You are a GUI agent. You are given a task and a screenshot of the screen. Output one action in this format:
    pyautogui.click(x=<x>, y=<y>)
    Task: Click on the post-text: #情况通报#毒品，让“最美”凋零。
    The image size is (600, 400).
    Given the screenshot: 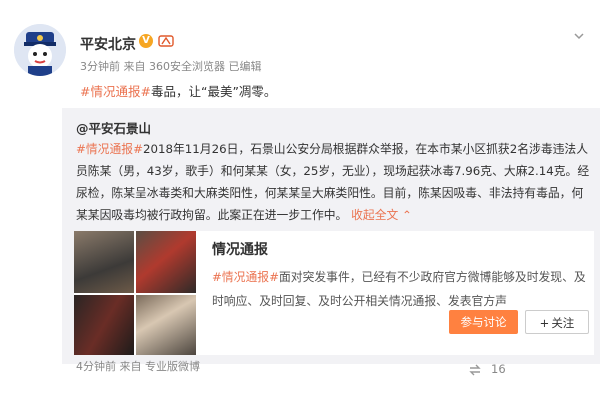 What is the action you would take?
    pyautogui.click(x=178, y=90)
    